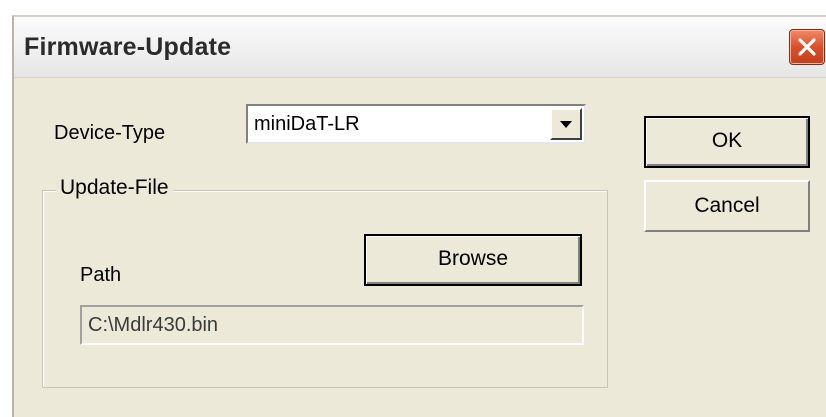 This screenshot has width=826, height=417. What do you see at coordinates (128, 47) in the screenshot?
I see `window-title: Firmware-Update` at bounding box center [128, 47].